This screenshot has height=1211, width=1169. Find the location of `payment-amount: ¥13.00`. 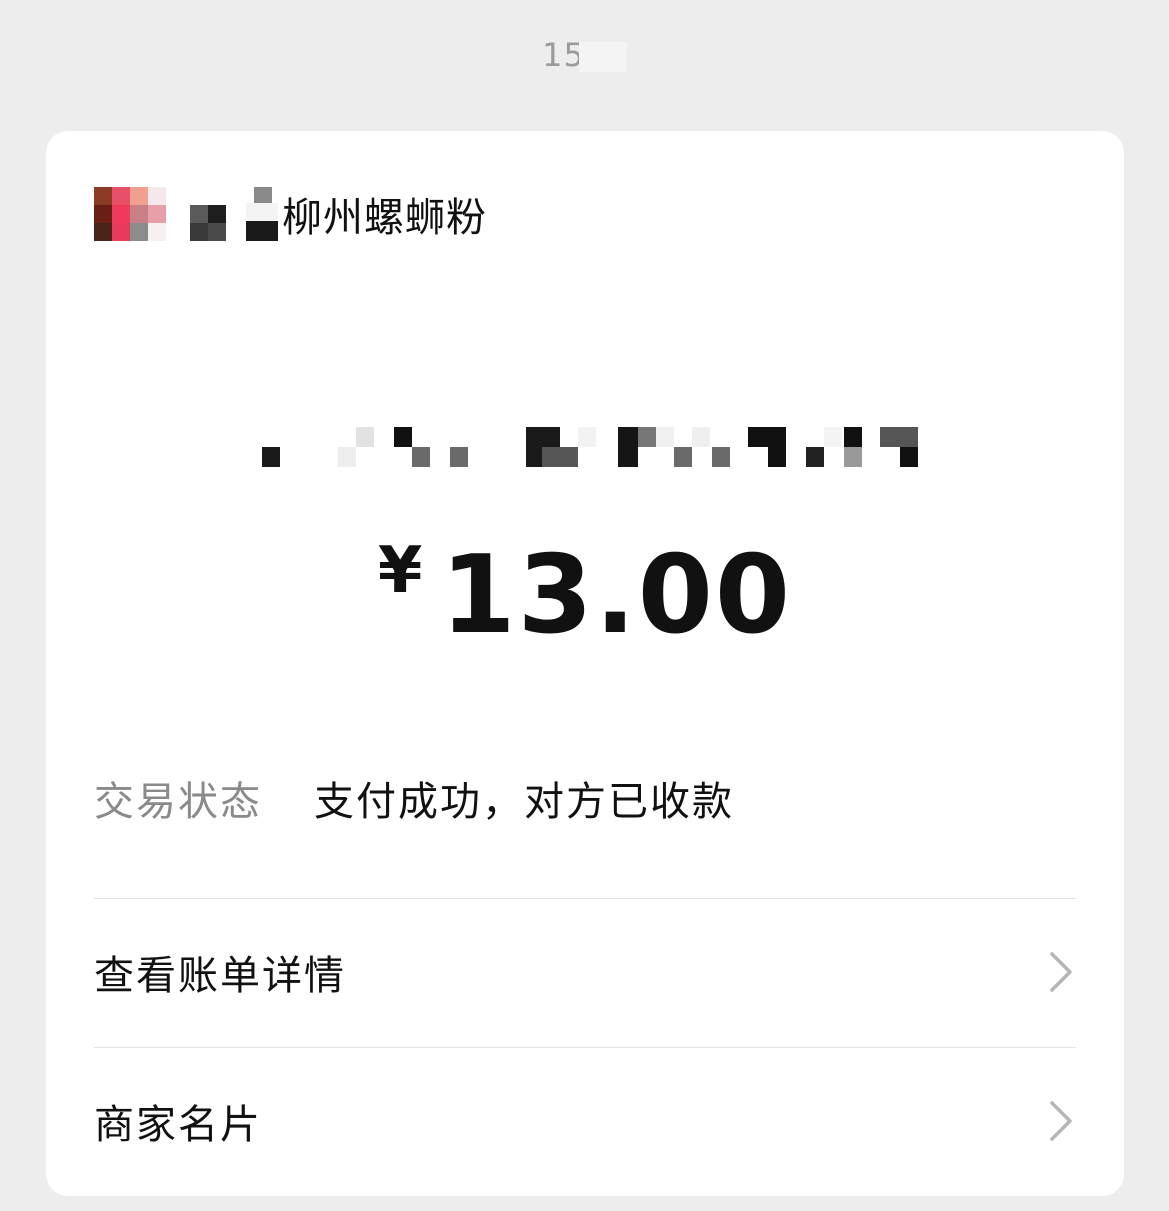

payment-amount: ¥13.00 is located at coordinates (585, 595).